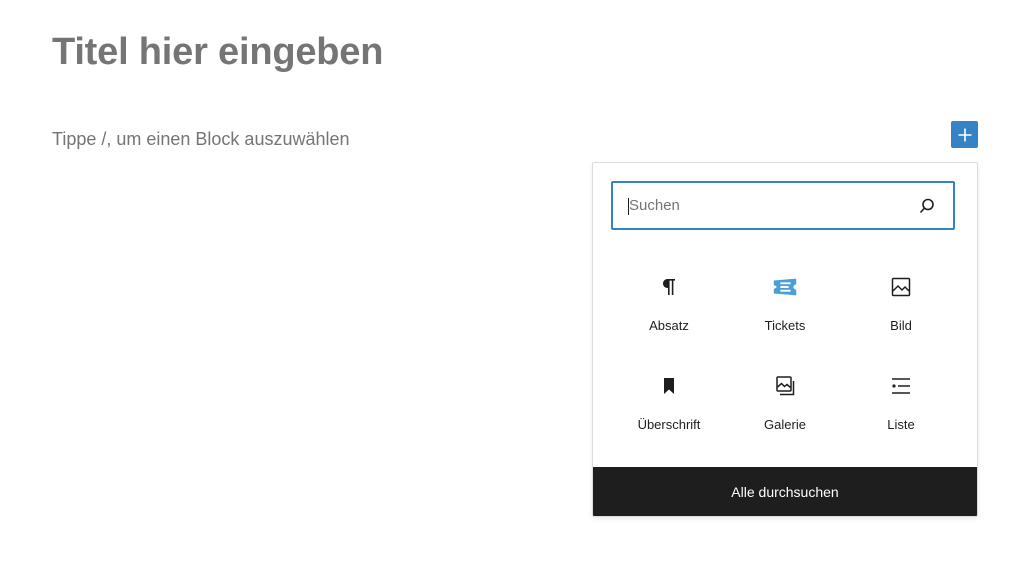 The height and width of the screenshot is (572, 1024). What do you see at coordinates (901, 386) in the screenshot?
I see `list-icon` at bounding box center [901, 386].